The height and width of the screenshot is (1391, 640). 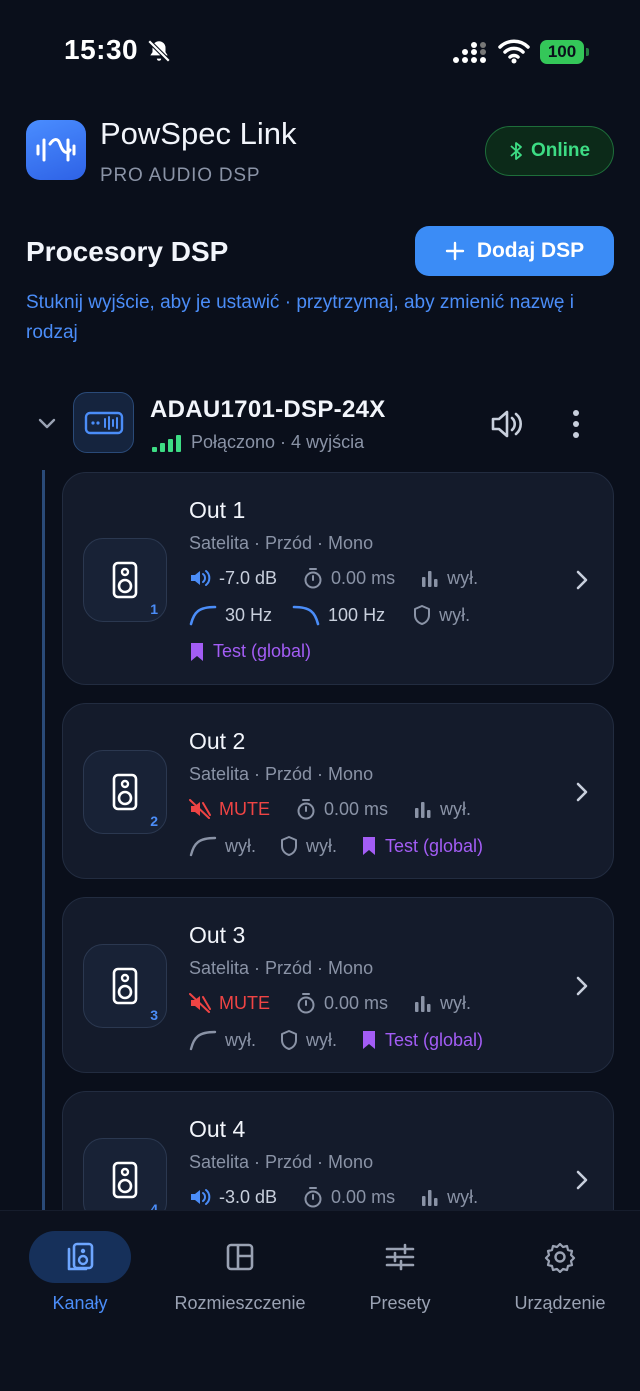 I want to click on app-subtitle: PRO AUDIO DSP, so click(x=180, y=175).